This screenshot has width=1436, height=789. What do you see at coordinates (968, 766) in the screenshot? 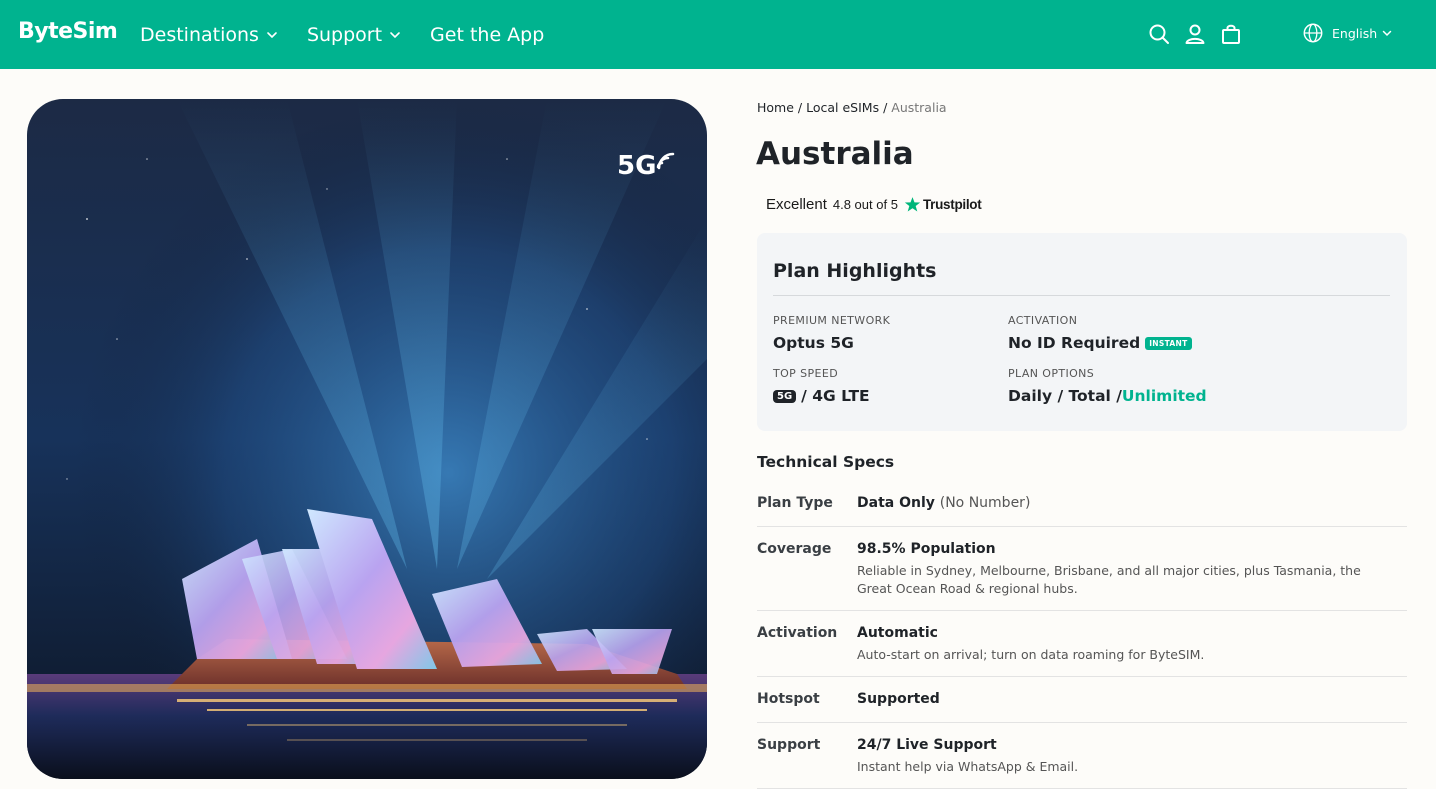
I see `spec-description: Instant help via WhatsApp & Email.` at bounding box center [968, 766].